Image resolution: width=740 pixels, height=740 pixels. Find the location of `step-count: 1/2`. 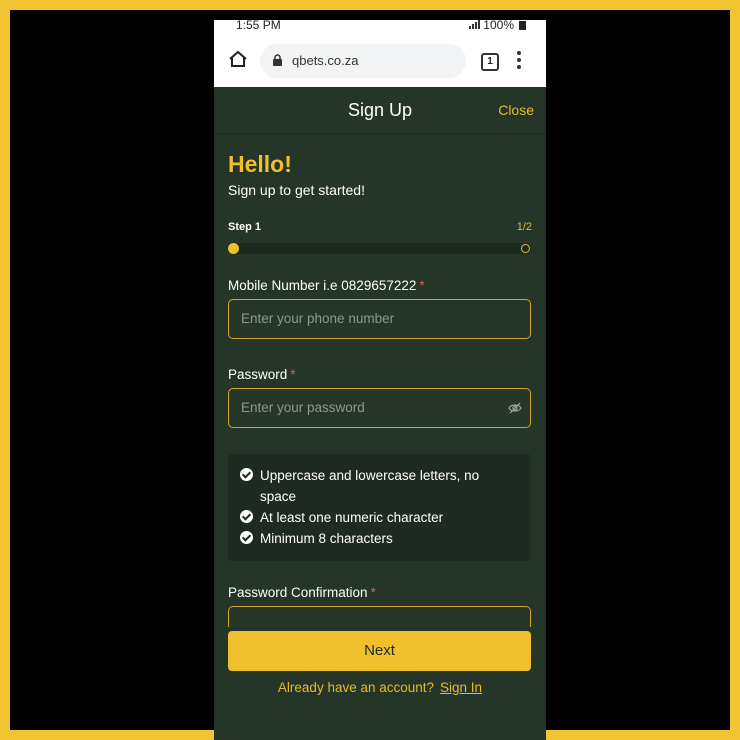

step-count: 1/2 is located at coordinates (524, 227).